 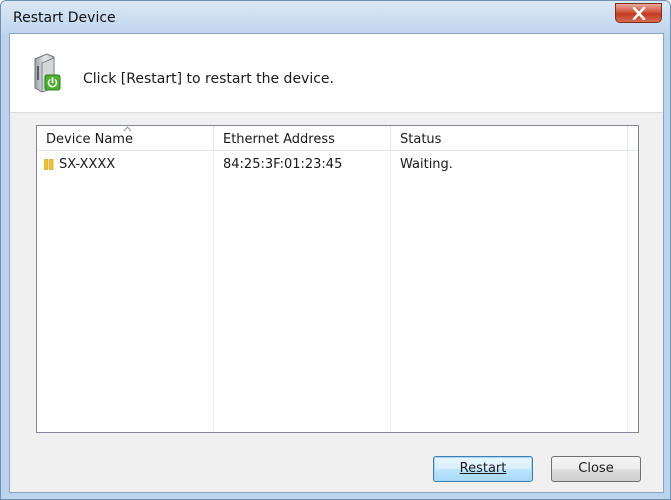 I want to click on column-label-ethernet-address: Ethernet Address, so click(x=279, y=139).